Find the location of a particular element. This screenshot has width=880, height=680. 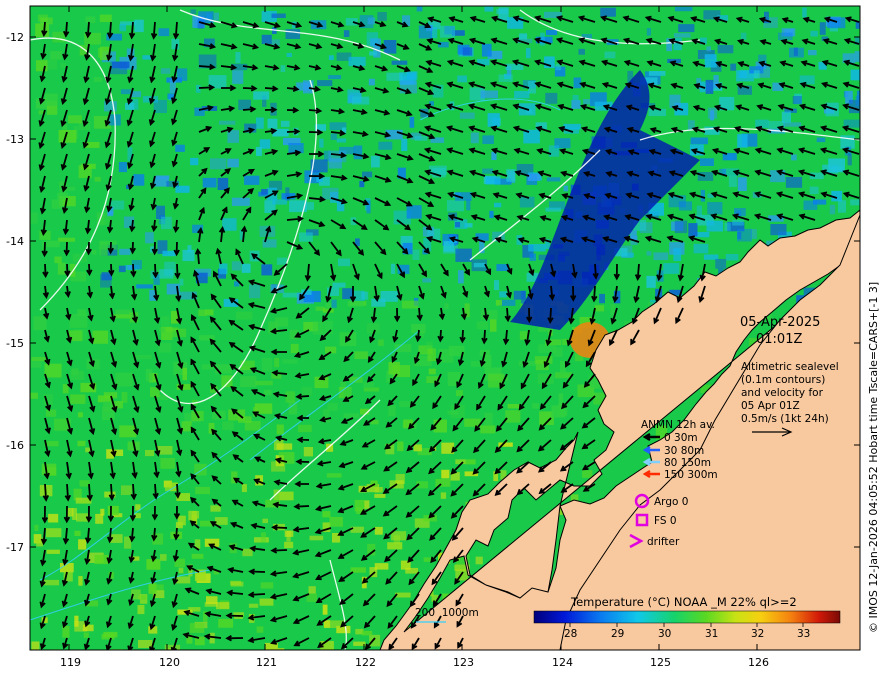

lon-tick-label: 122 is located at coordinates (365, 662).